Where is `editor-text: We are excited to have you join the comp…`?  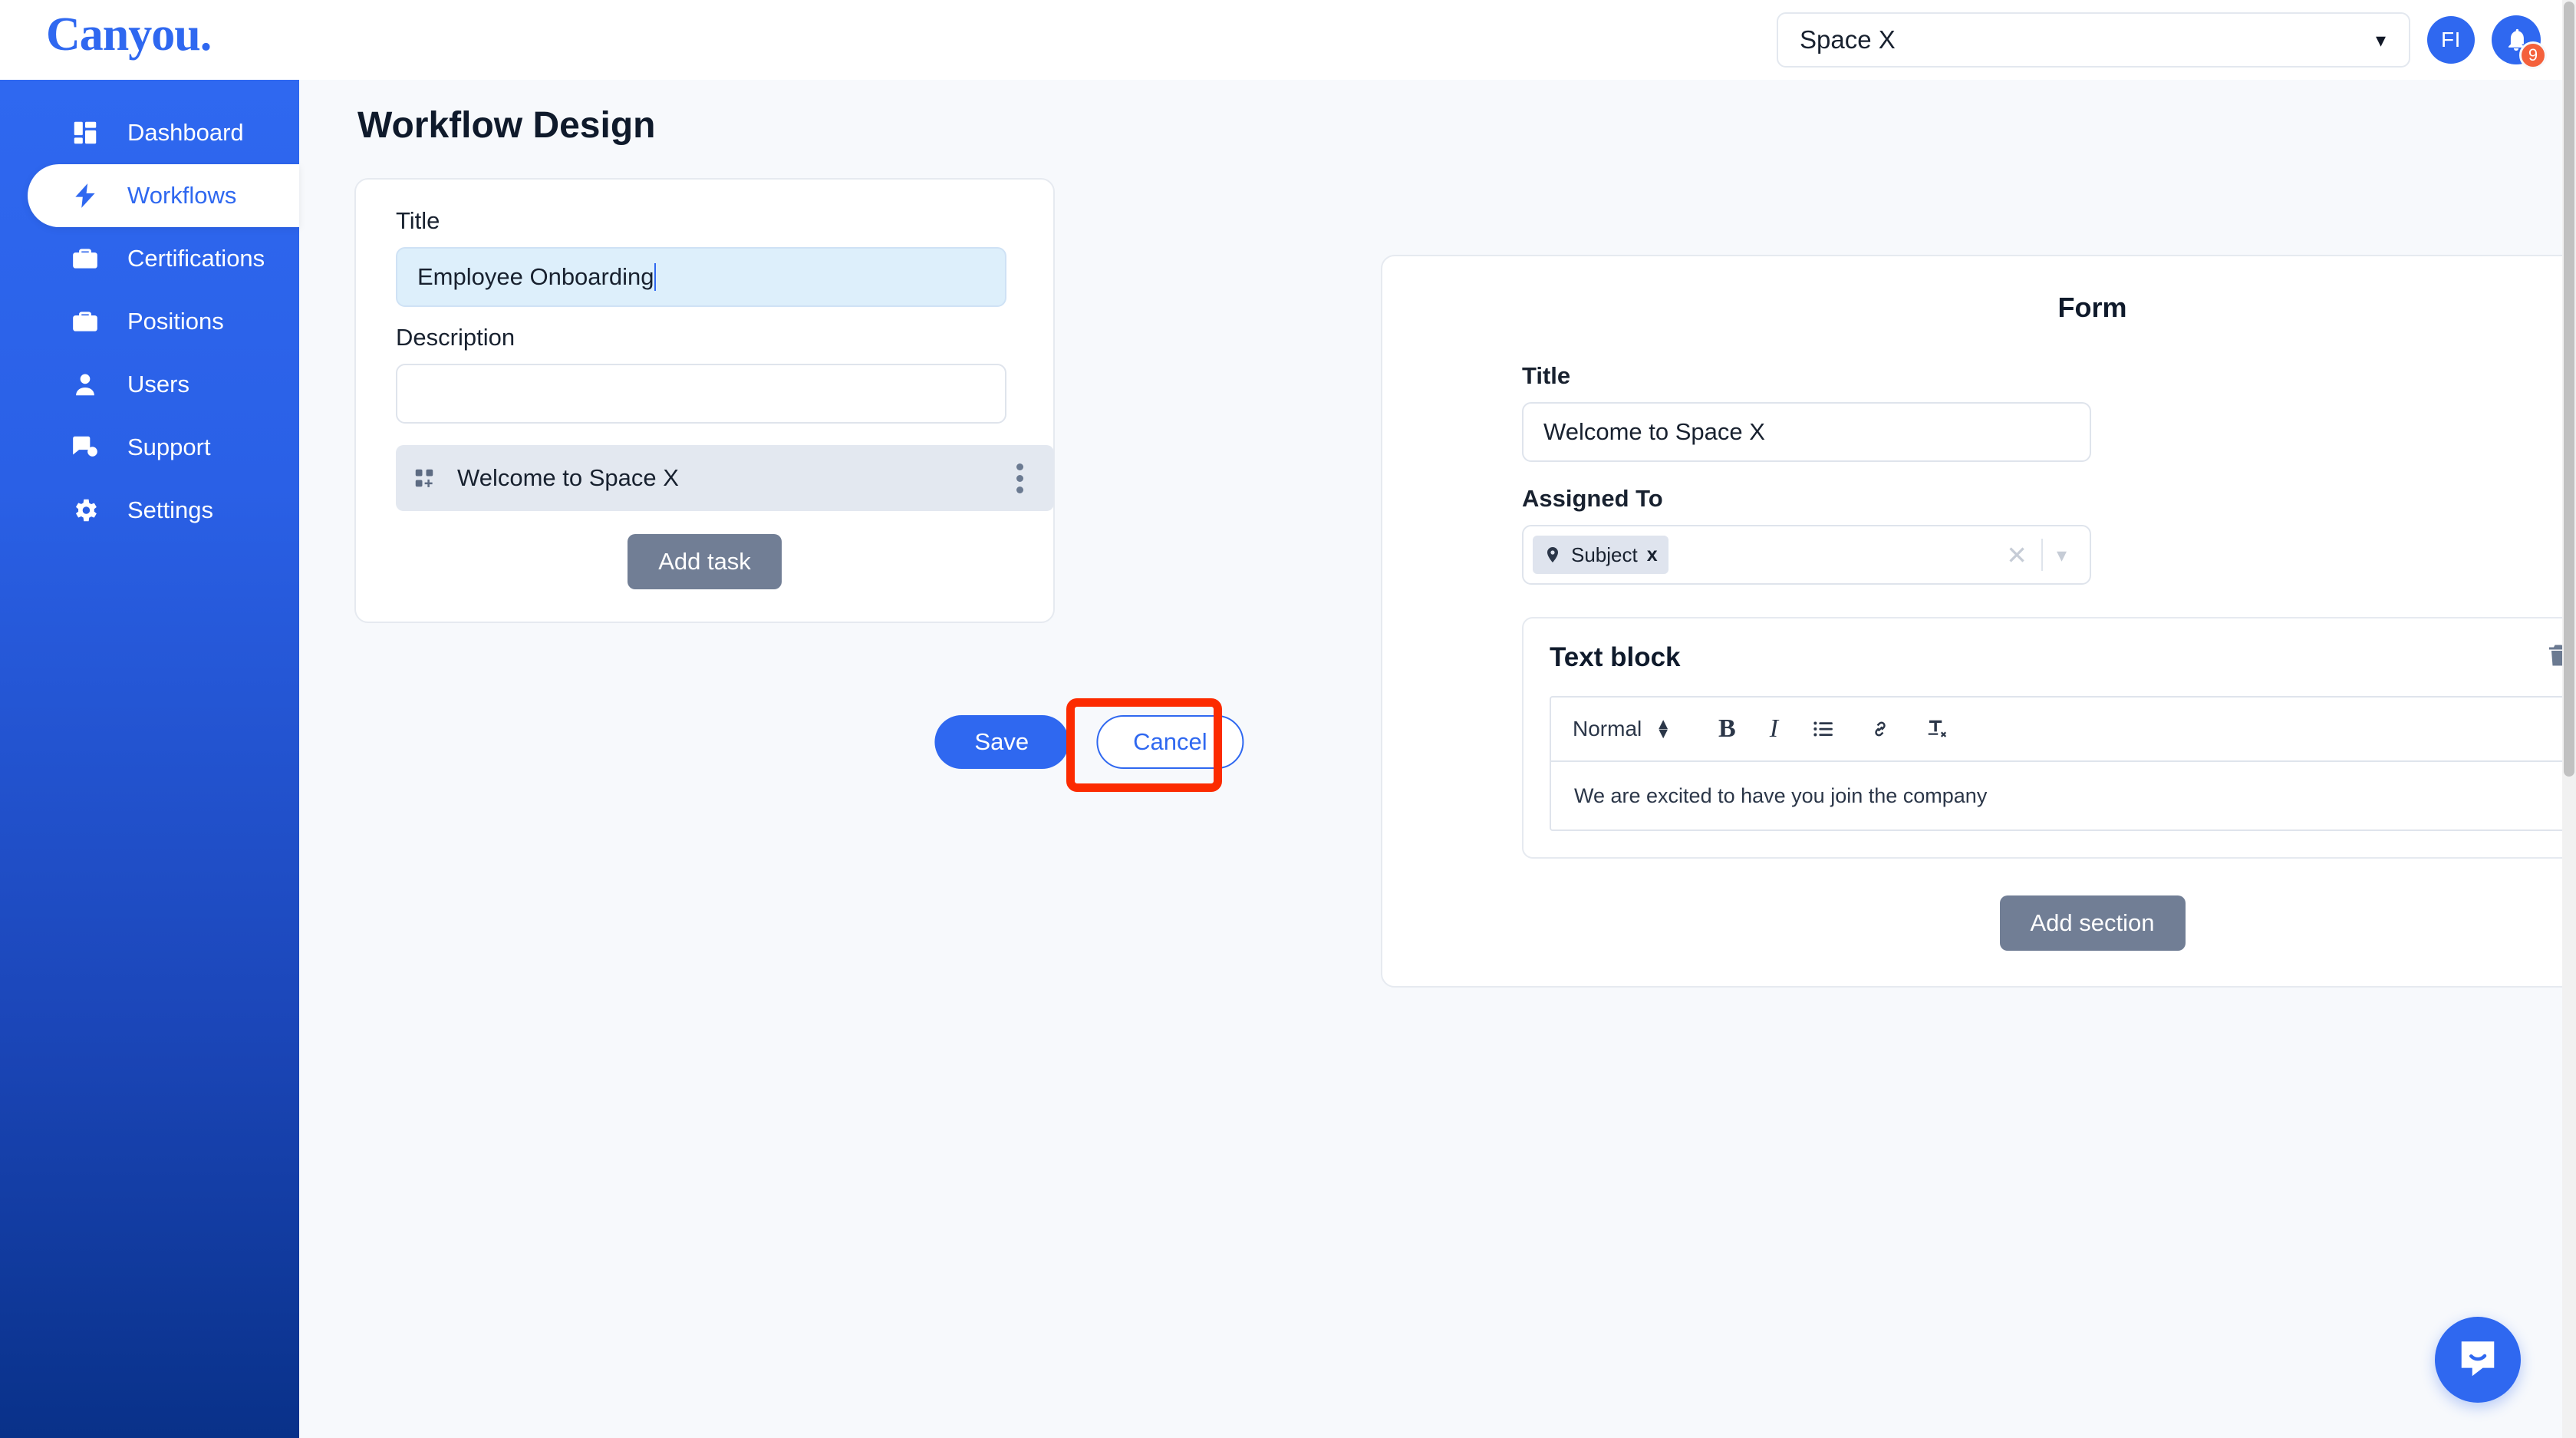
editor-text: We are excited to have you join the comp… is located at coordinates (1781, 795).